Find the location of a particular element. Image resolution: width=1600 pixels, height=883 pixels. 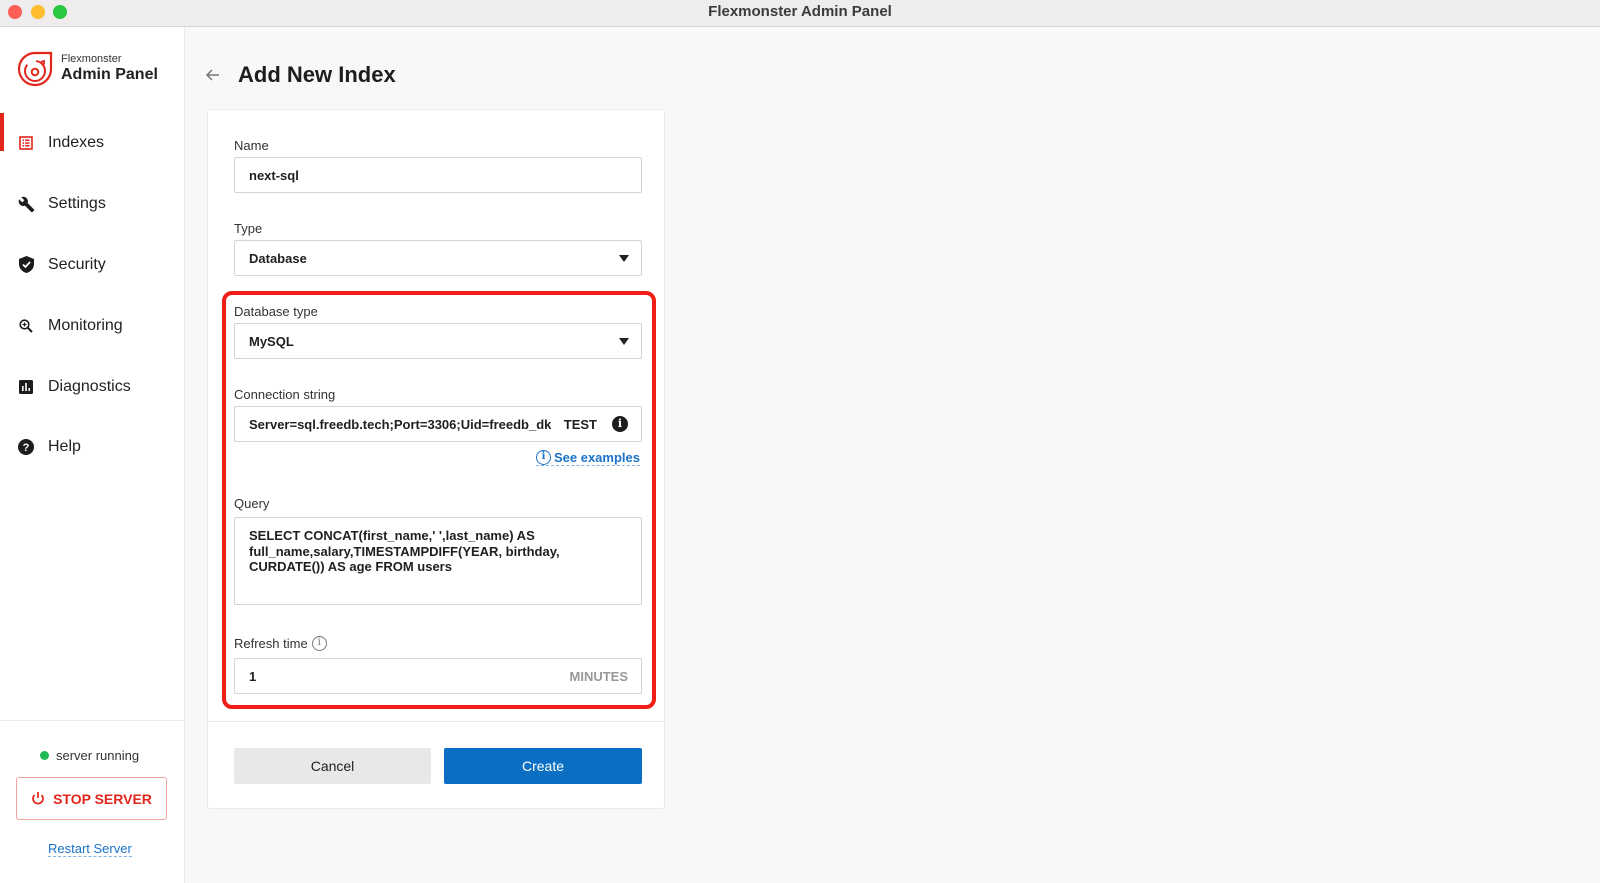

type-select: Database is located at coordinates (438, 258).